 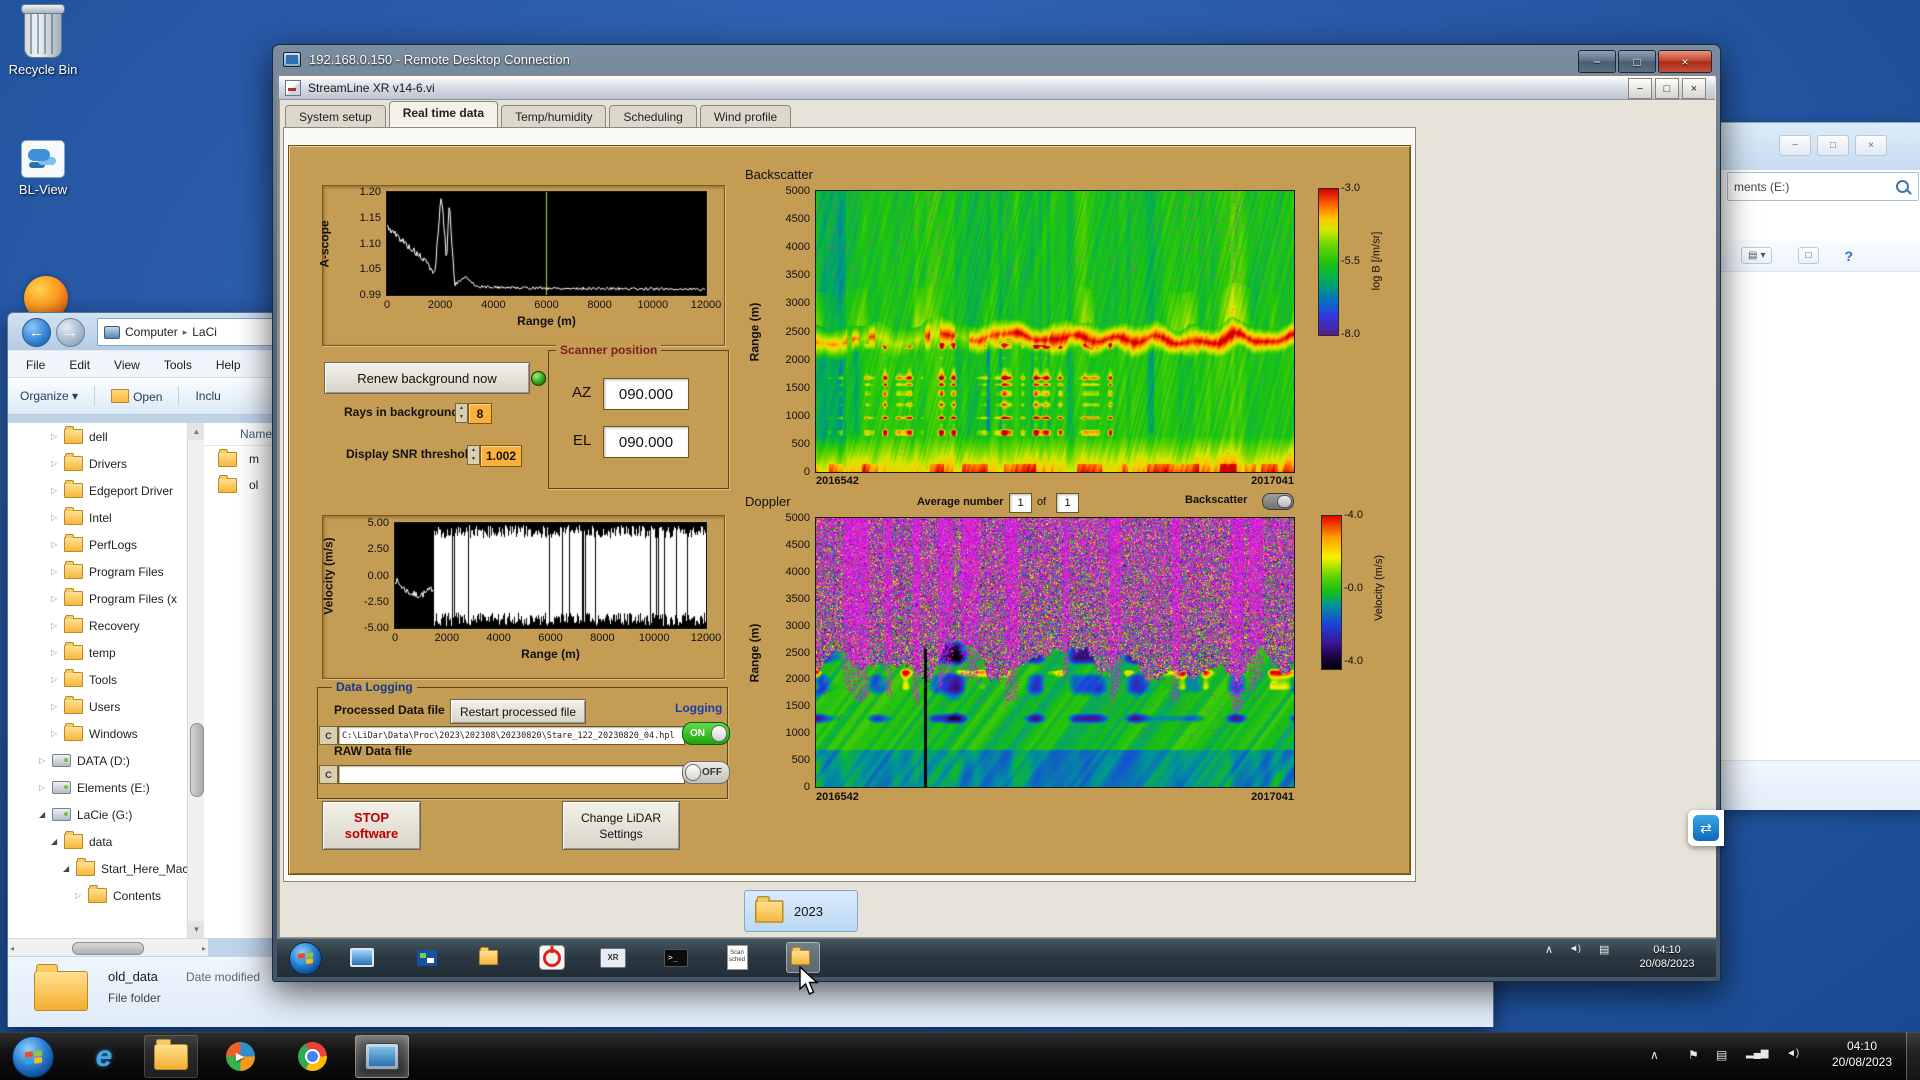 What do you see at coordinates (1721, 1055) in the screenshot?
I see `tray-display-icon: ▤` at bounding box center [1721, 1055].